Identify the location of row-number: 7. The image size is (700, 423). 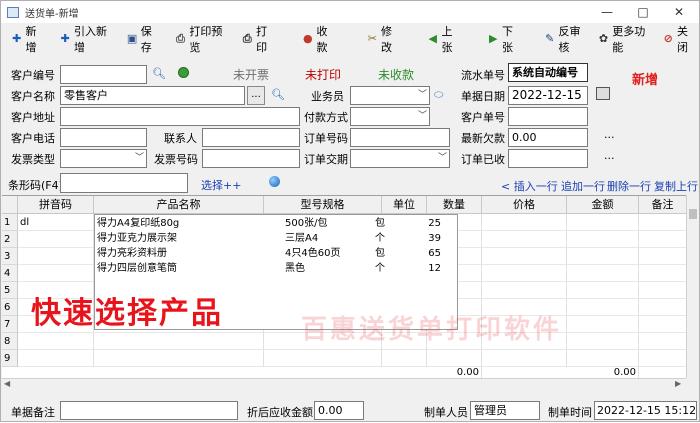
(10, 324).